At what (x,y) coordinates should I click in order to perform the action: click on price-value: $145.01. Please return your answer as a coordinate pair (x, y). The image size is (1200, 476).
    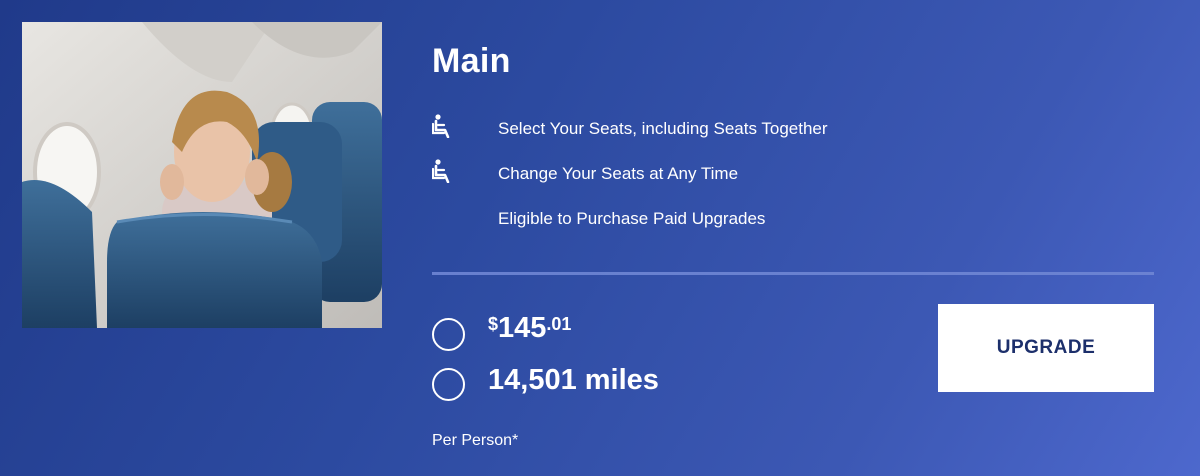
    Looking at the image, I should click on (529, 328).